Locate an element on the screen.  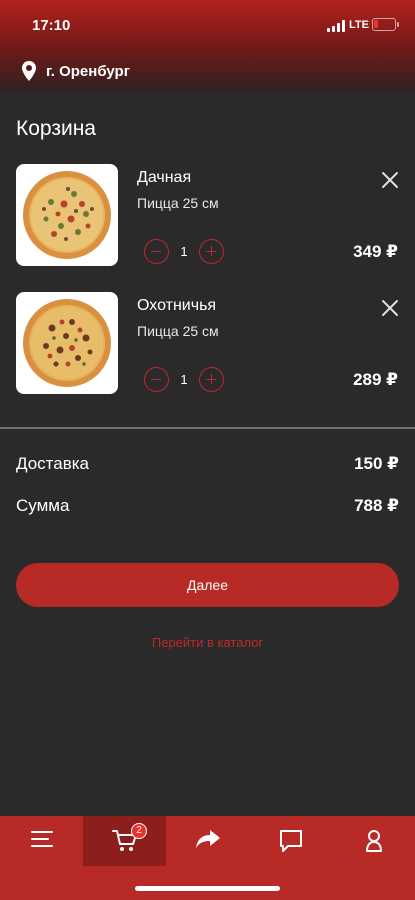
tab-profile is located at coordinates (373, 841).